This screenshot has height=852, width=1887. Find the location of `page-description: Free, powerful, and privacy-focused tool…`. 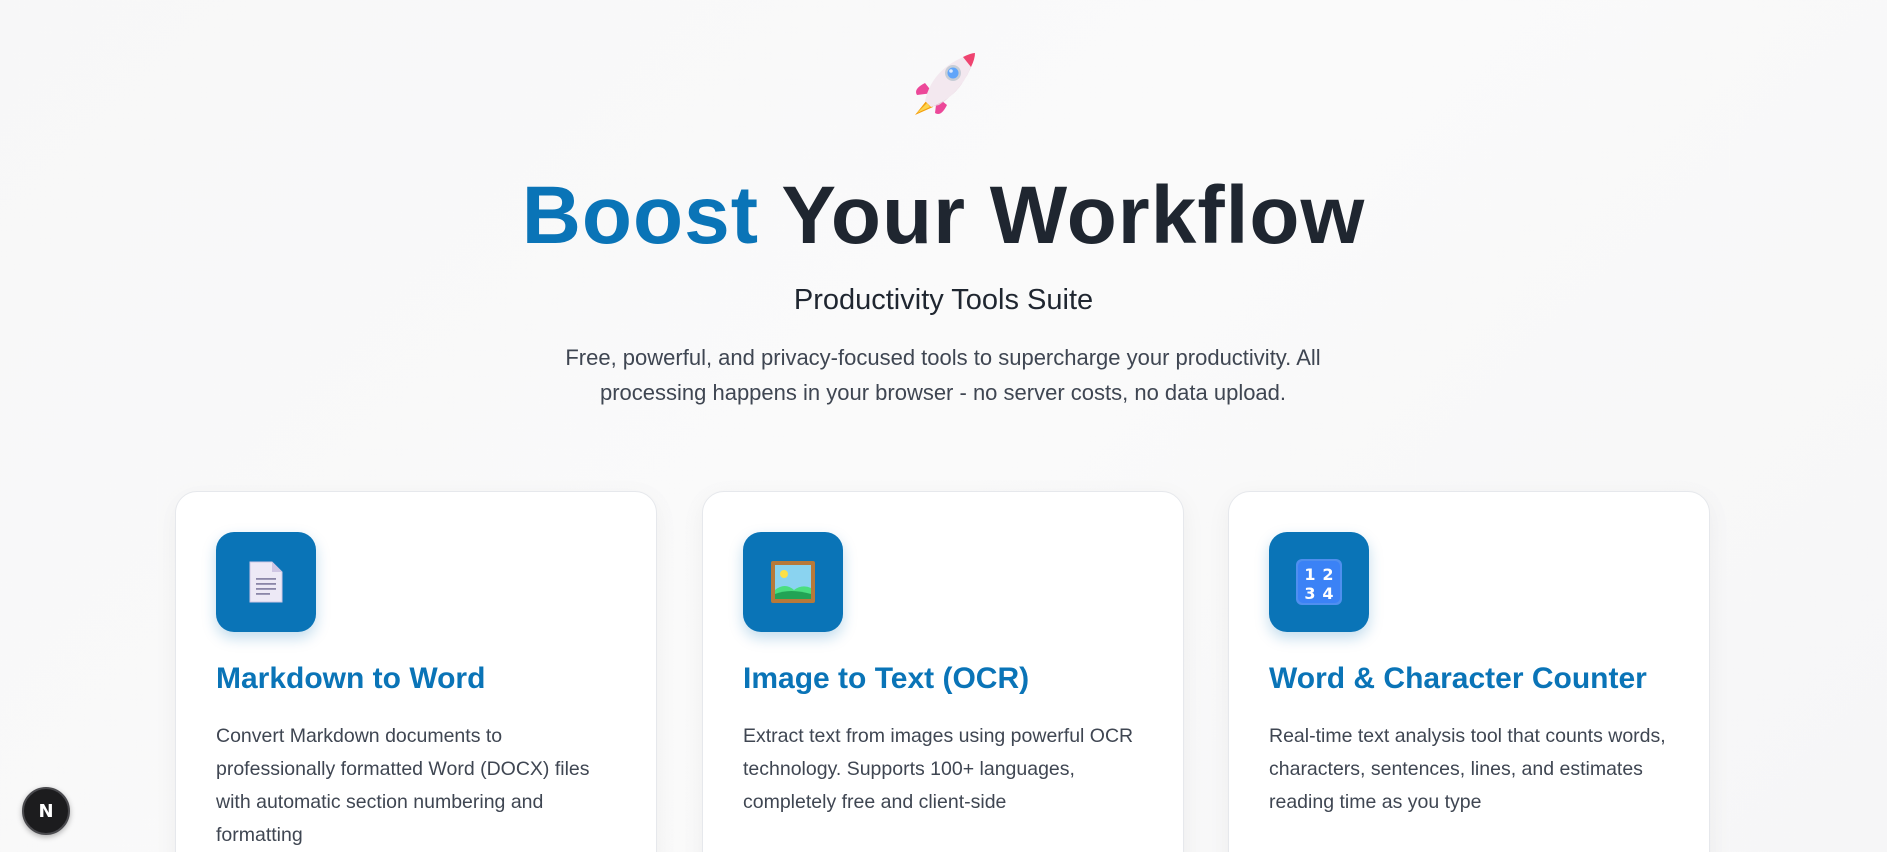

page-description: Free, powerful, and privacy-focused tool… is located at coordinates (943, 375).